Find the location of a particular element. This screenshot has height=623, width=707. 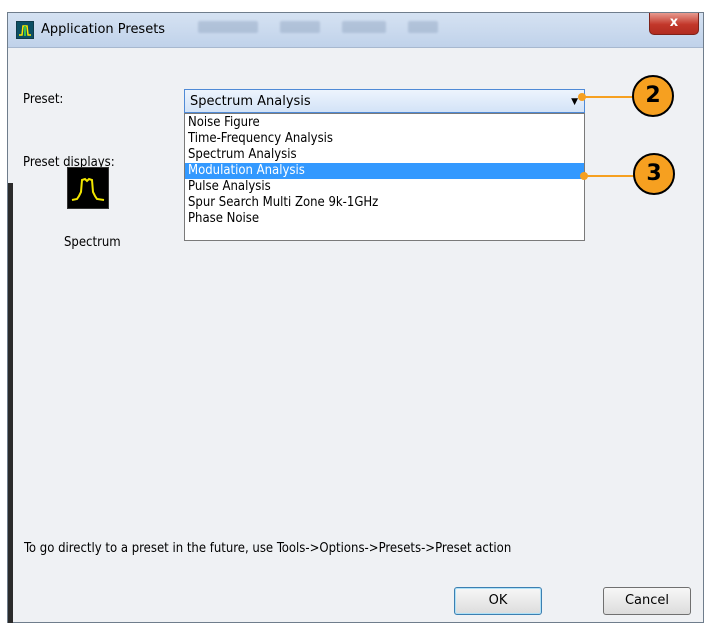

list-item: Phase Noise is located at coordinates (384, 219).